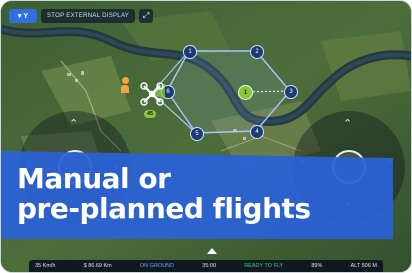  Describe the element at coordinates (190, 52) in the screenshot. I see `waypoint-1: 1` at that location.